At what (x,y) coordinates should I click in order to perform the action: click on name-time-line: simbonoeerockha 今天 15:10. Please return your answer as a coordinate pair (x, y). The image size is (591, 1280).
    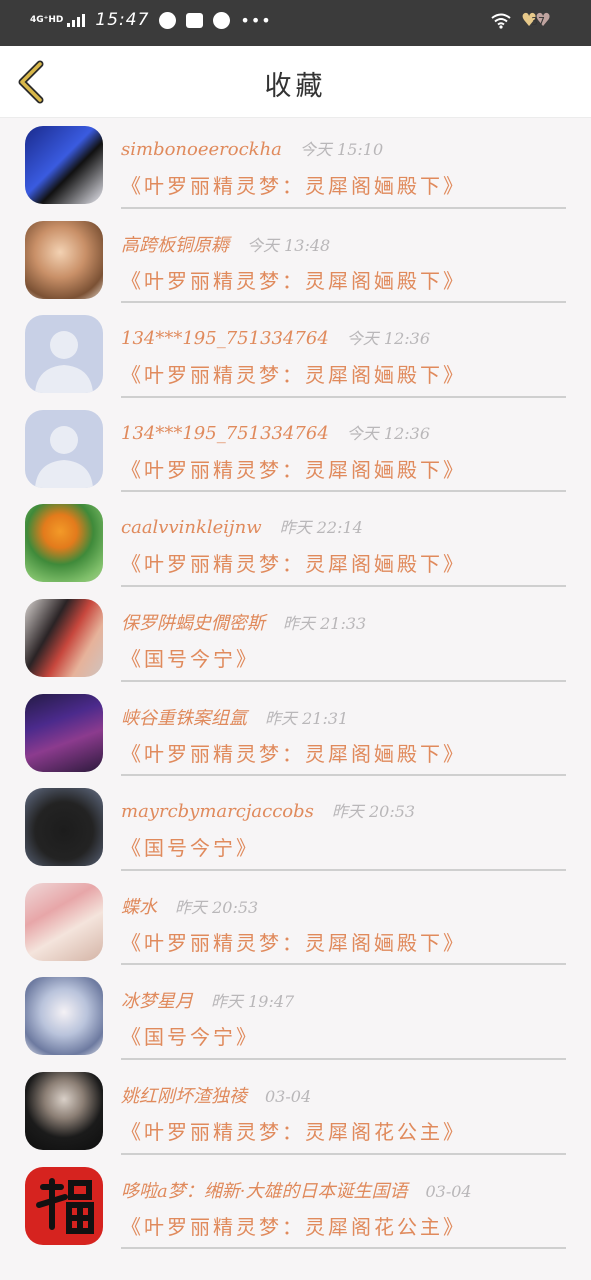
    Looking at the image, I should click on (252, 148).